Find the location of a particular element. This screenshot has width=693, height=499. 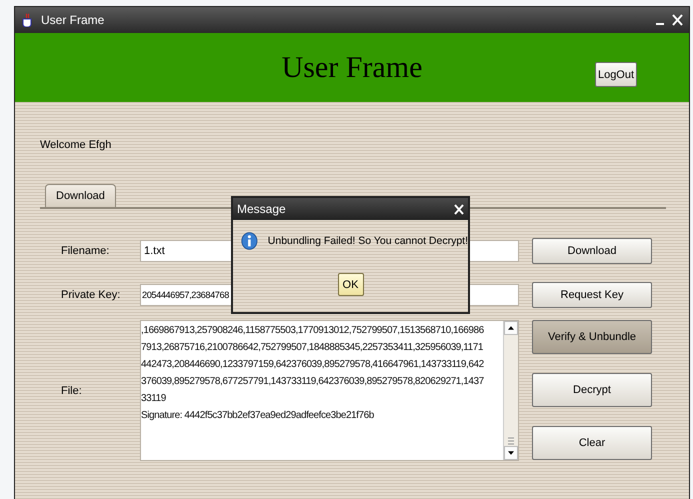

verify-unbundle-button: Verify & Unbundle is located at coordinates (592, 337).